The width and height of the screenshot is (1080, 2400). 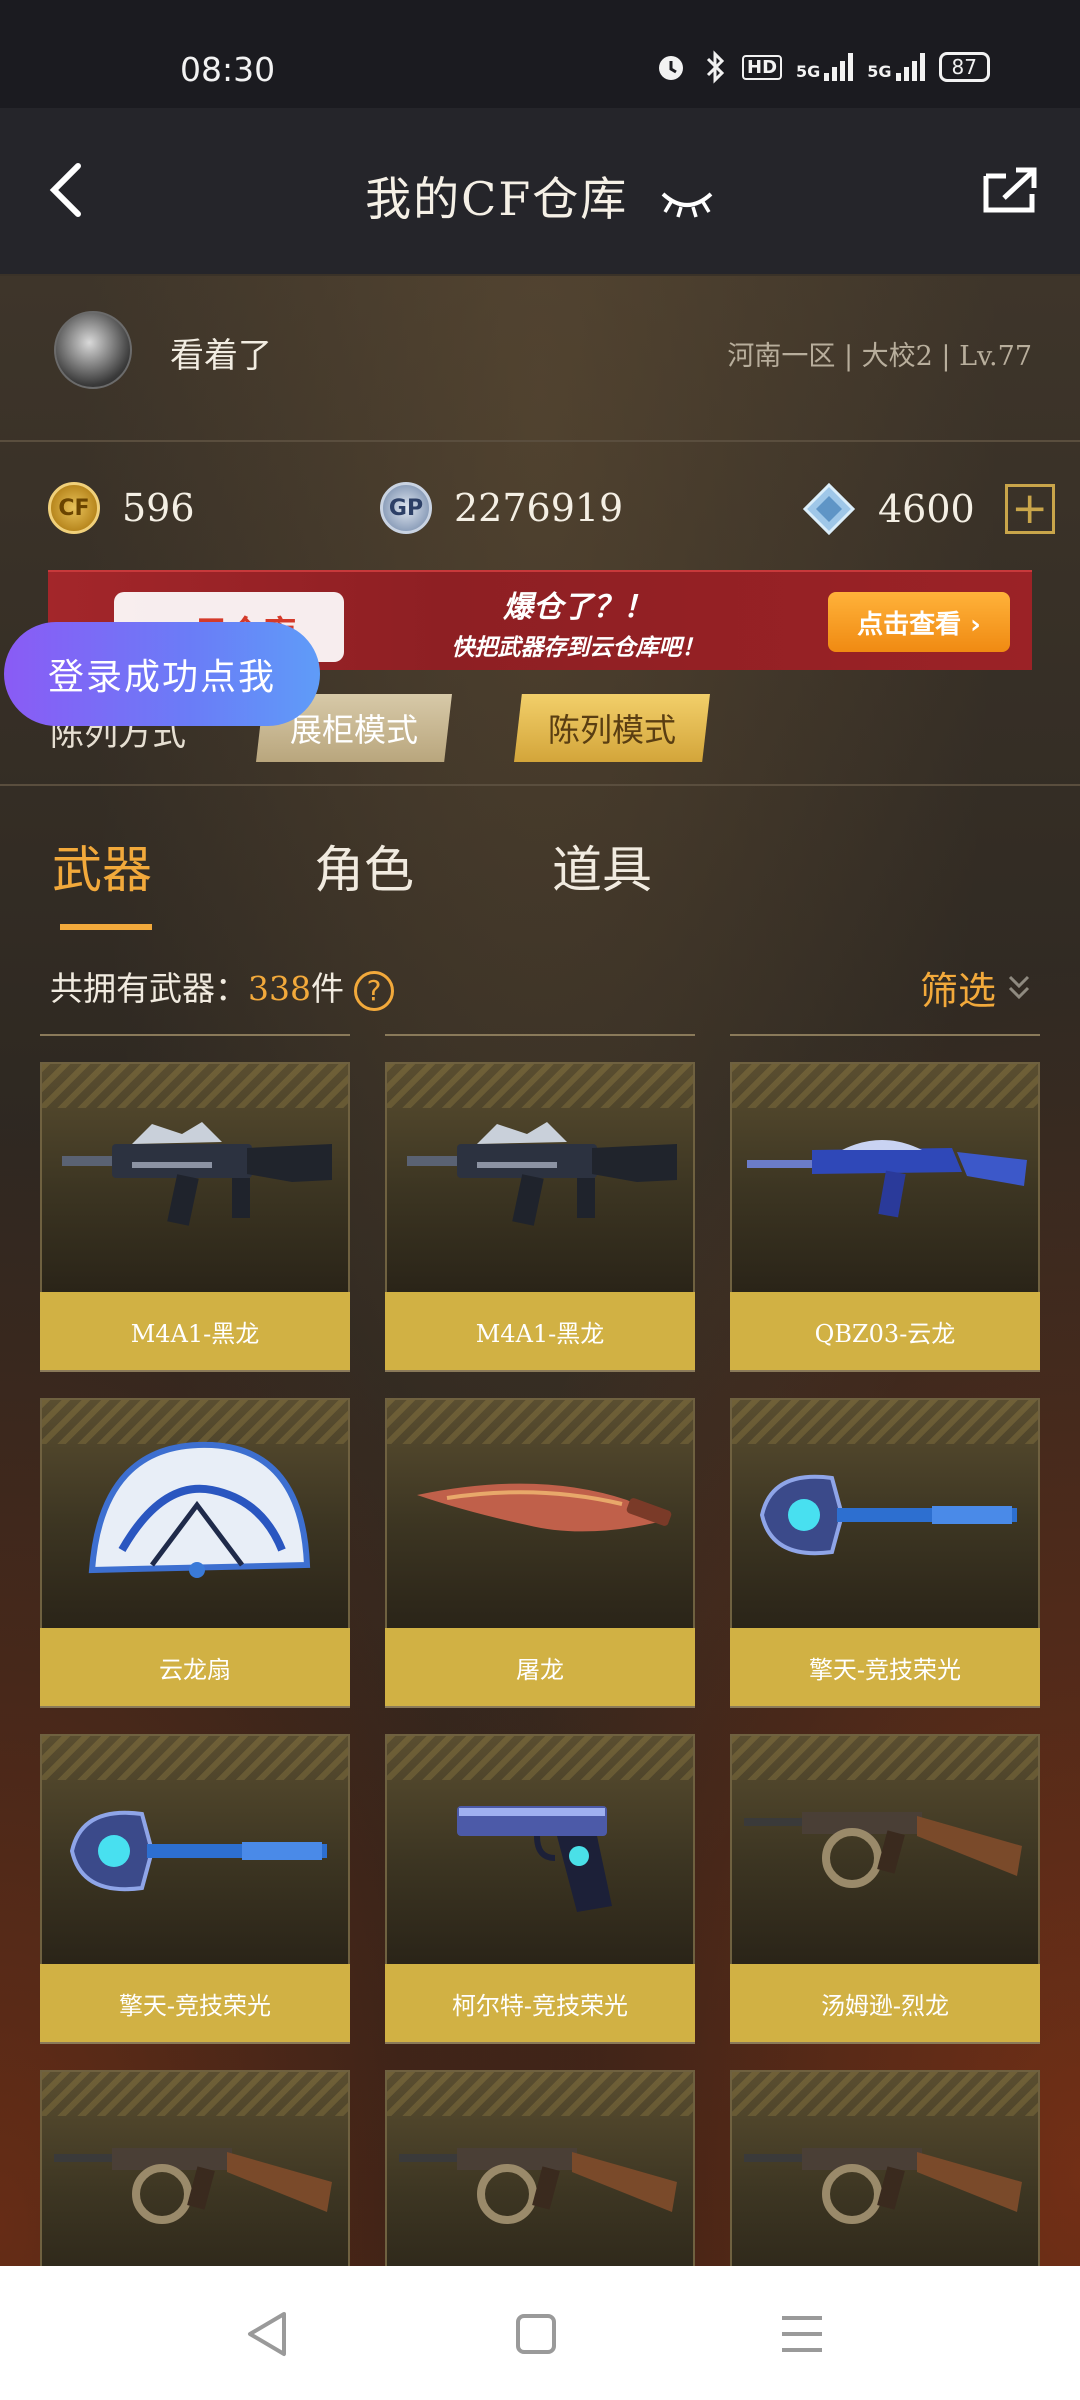 I want to click on weapon-name: 屠龙, so click(x=540, y=1667).